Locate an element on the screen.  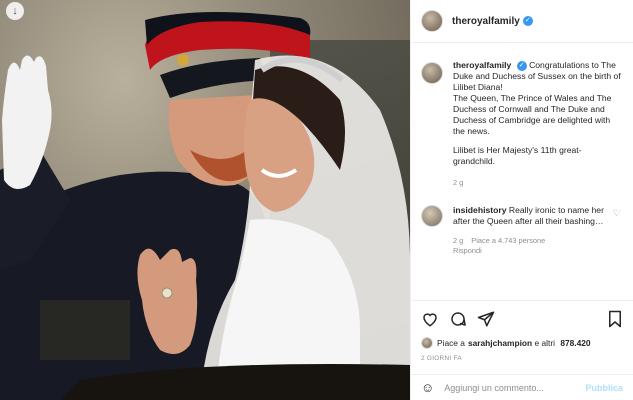
comment-meta: 2 g Piace a 4.743 persone Rispondi is located at coordinates (538, 246).